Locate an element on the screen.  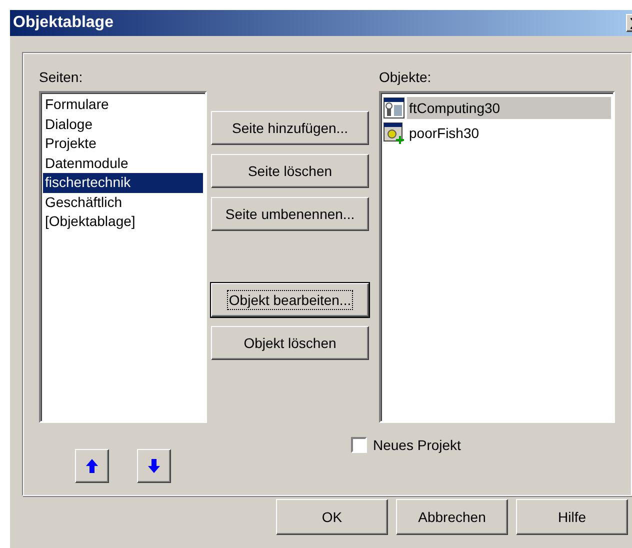
move-down-button is located at coordinates (154, 466).